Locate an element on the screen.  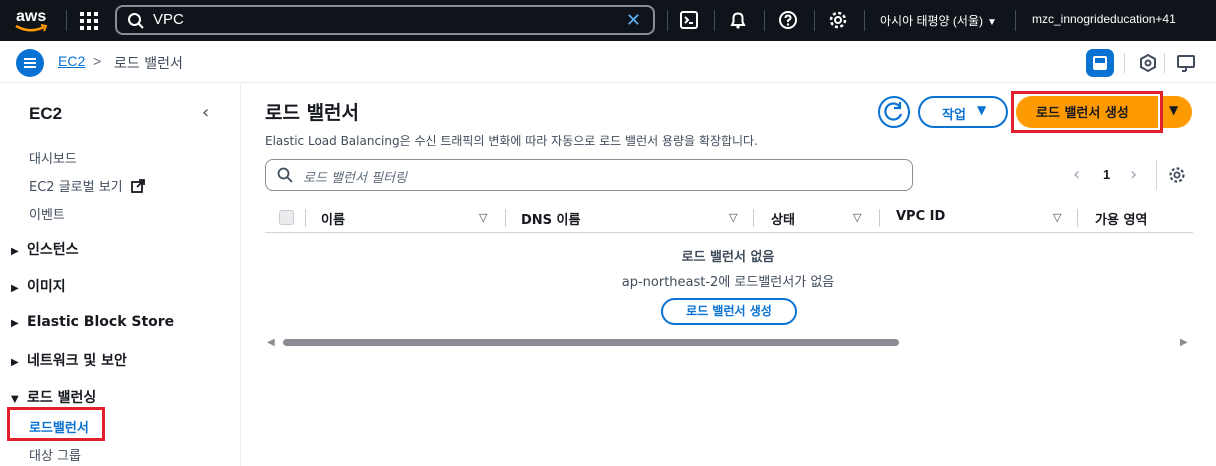
actions-dropdown-button: 작업 ▼ is located at coordinates (963, 112).